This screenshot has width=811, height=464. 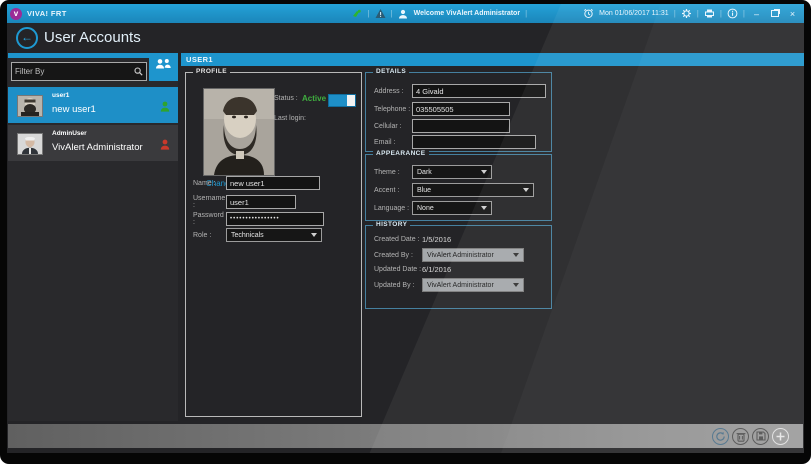 I want to click on delete-button, so click(x=740, y=436).